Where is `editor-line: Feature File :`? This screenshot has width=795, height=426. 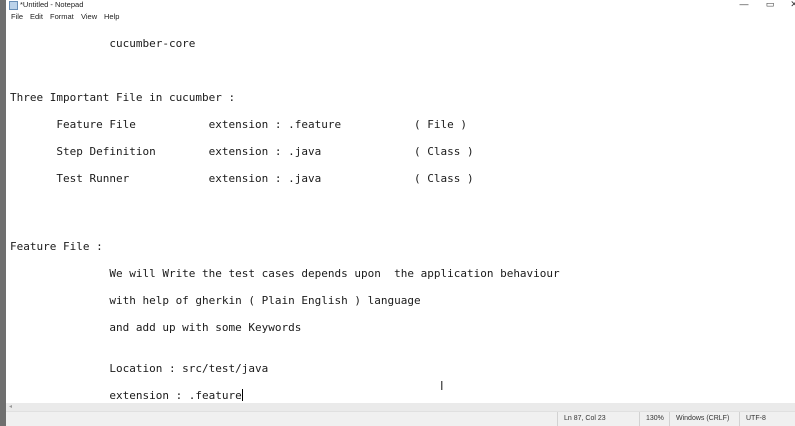 editor-line: Feature File : is located at coordinates (56, 246).